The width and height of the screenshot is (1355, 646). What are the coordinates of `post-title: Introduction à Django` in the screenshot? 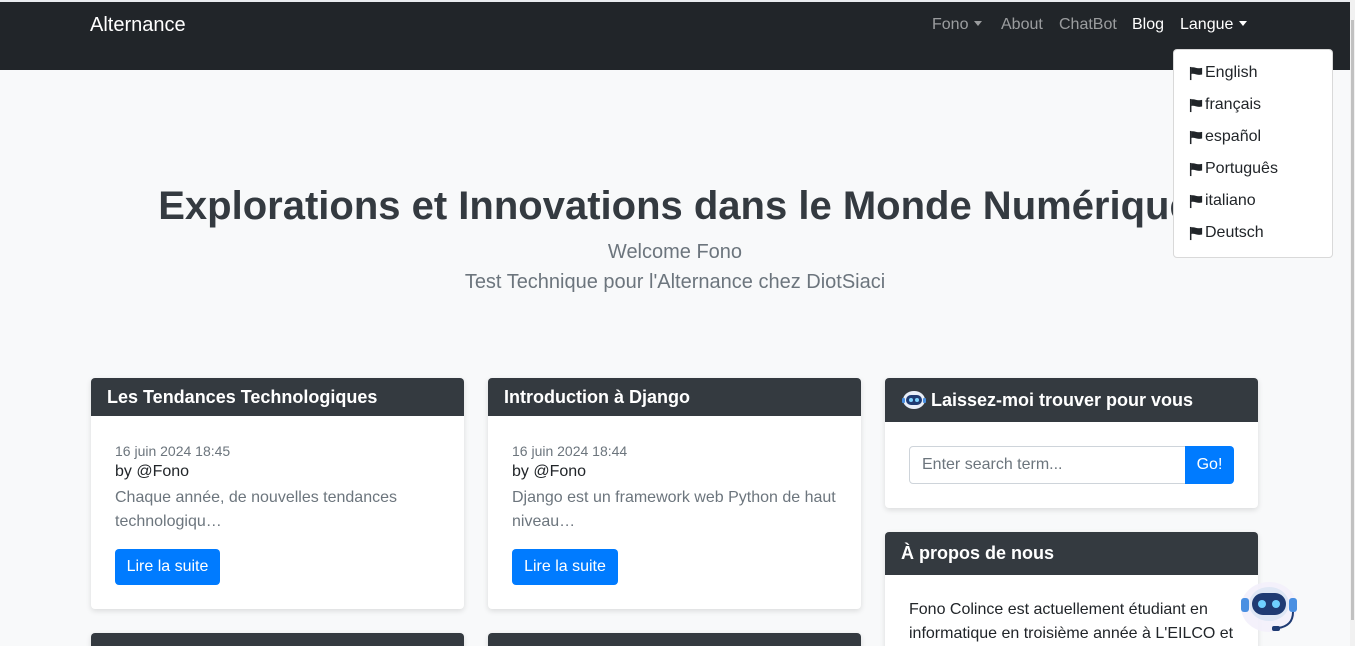 It's located at (597, 397).